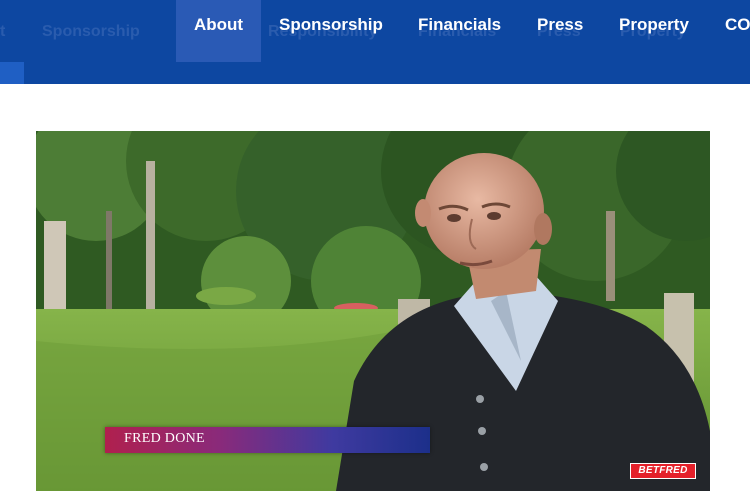 This screenshot has width=750, height=500. What do you see at coordinates (331, 25) in the screenshot?
I see `nav-sponsorship: Sponsorship` at bounding box center [331, 25].